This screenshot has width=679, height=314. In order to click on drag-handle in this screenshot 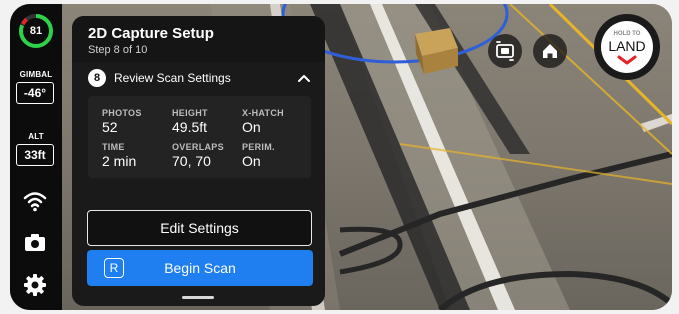, I will do `click(198, 297)`.